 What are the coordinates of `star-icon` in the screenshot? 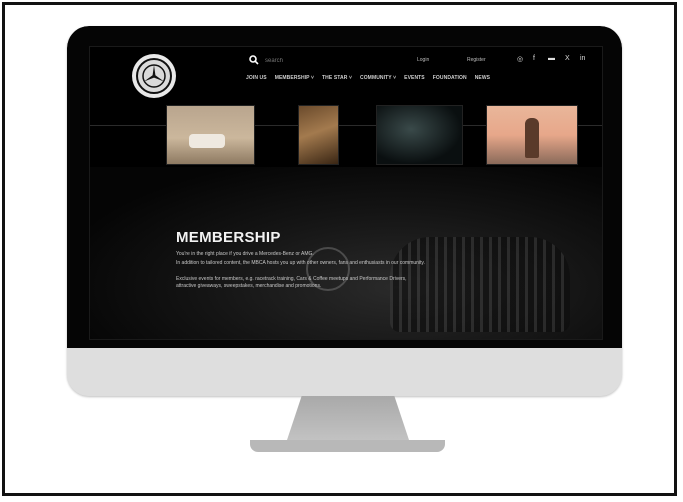 It's located at (154, 76).